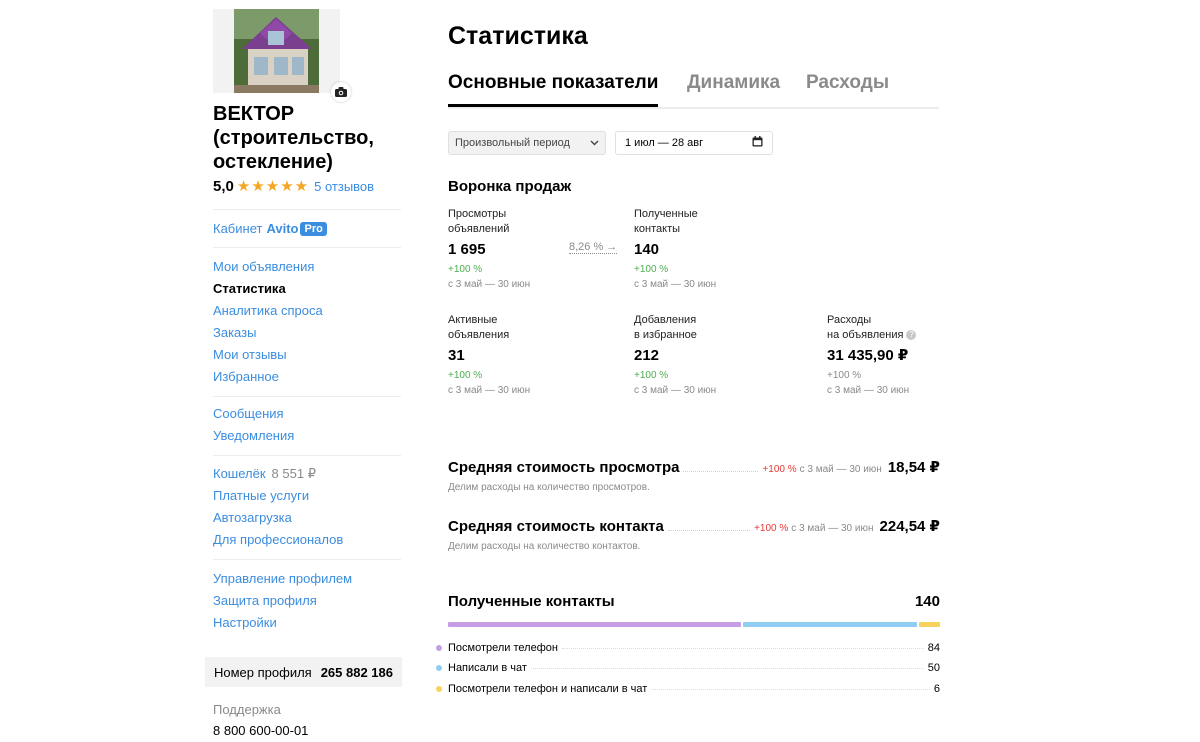 Image resolution: width=1200 pixels, height=742 pixels. I want to click on nav-settings: Настройки, so click(282, 623).